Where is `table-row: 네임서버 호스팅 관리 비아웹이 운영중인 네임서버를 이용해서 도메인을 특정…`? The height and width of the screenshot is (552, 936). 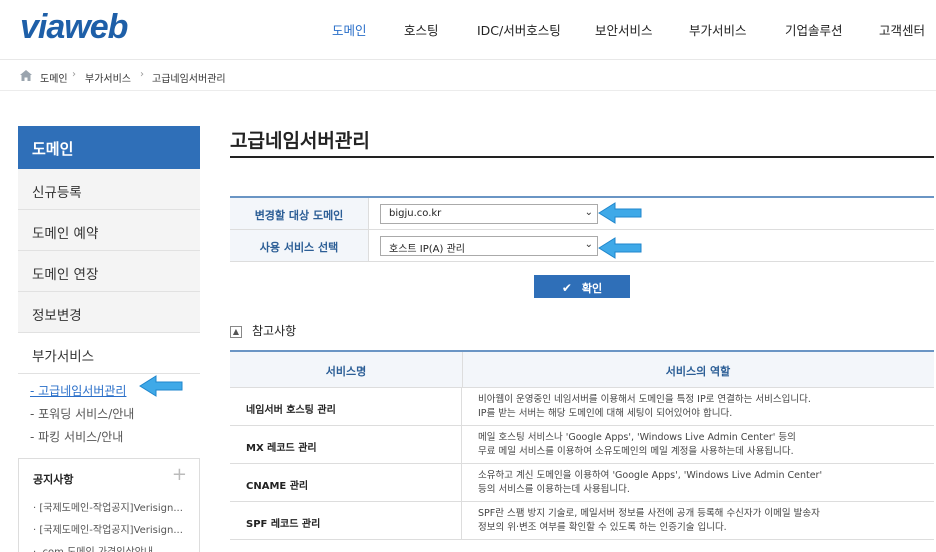 table-row: 네임서버 호스팅 관리 비아웹이 운영중인 네임서버를 이용해서 도메인을 특정… is located at coordinates (582, 407).